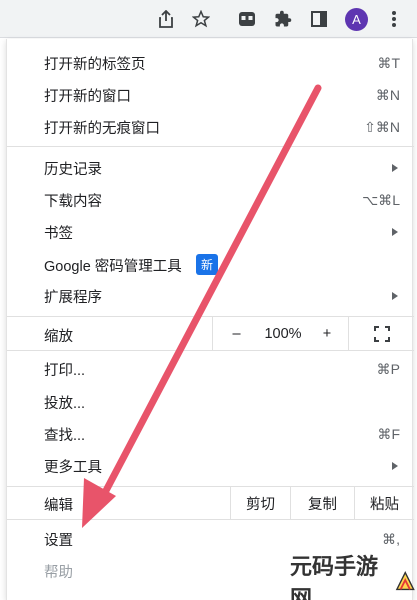 The height and width of the screenshot is (600, 417). What do you see at coordinates (388, 62) in the screenshot?
I see `shortcut-text: ⌘T` at bounding box center [388, 62].